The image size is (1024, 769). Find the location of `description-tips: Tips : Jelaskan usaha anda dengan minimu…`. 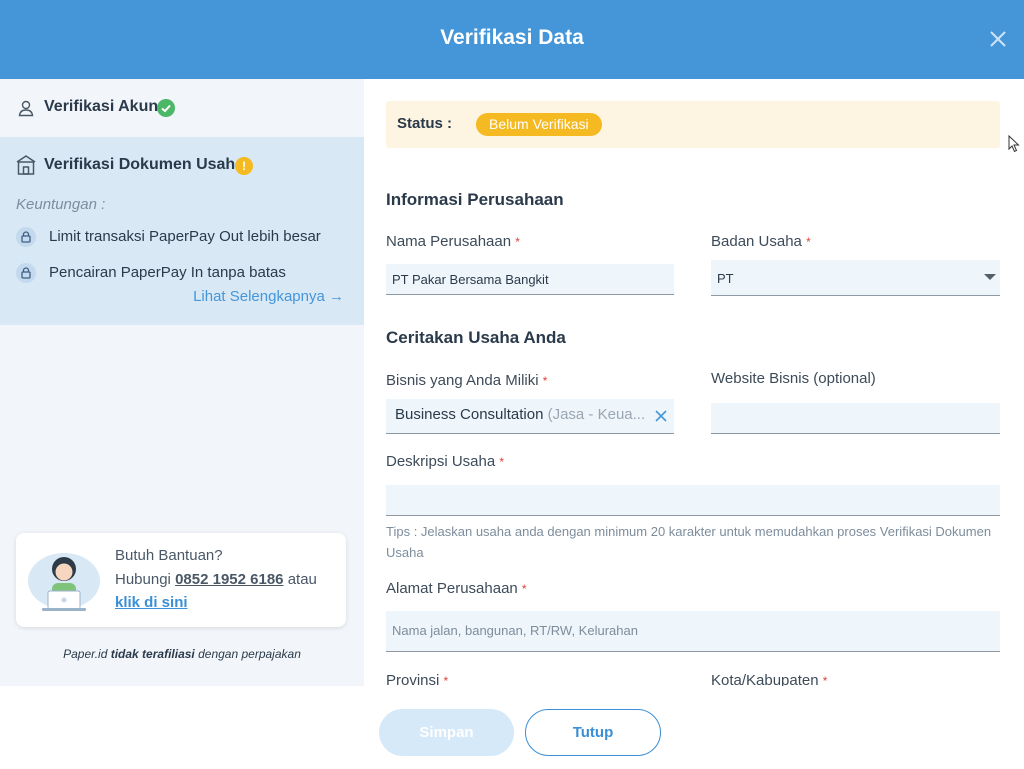

description-tips: Tips : Jelaskan usaha anda dengan minimu… is located at coordinates (689, 542).